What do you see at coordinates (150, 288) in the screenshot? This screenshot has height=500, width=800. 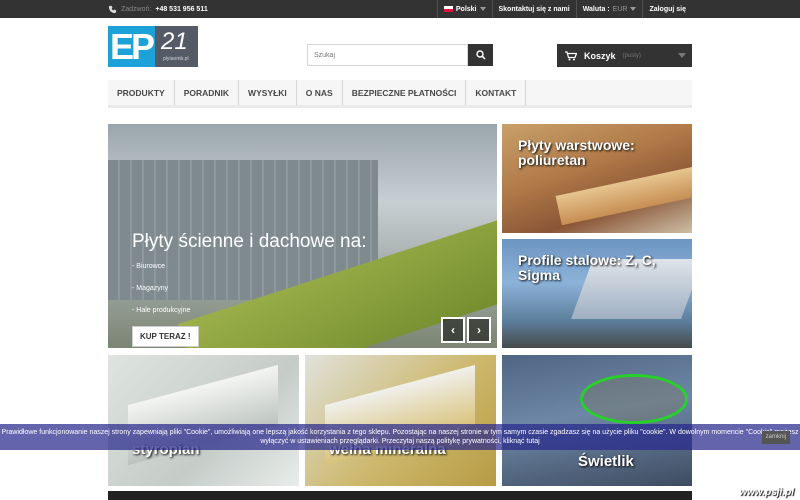 I see `slide-bullet: - Magazyny` at bounding box center [150, 288].